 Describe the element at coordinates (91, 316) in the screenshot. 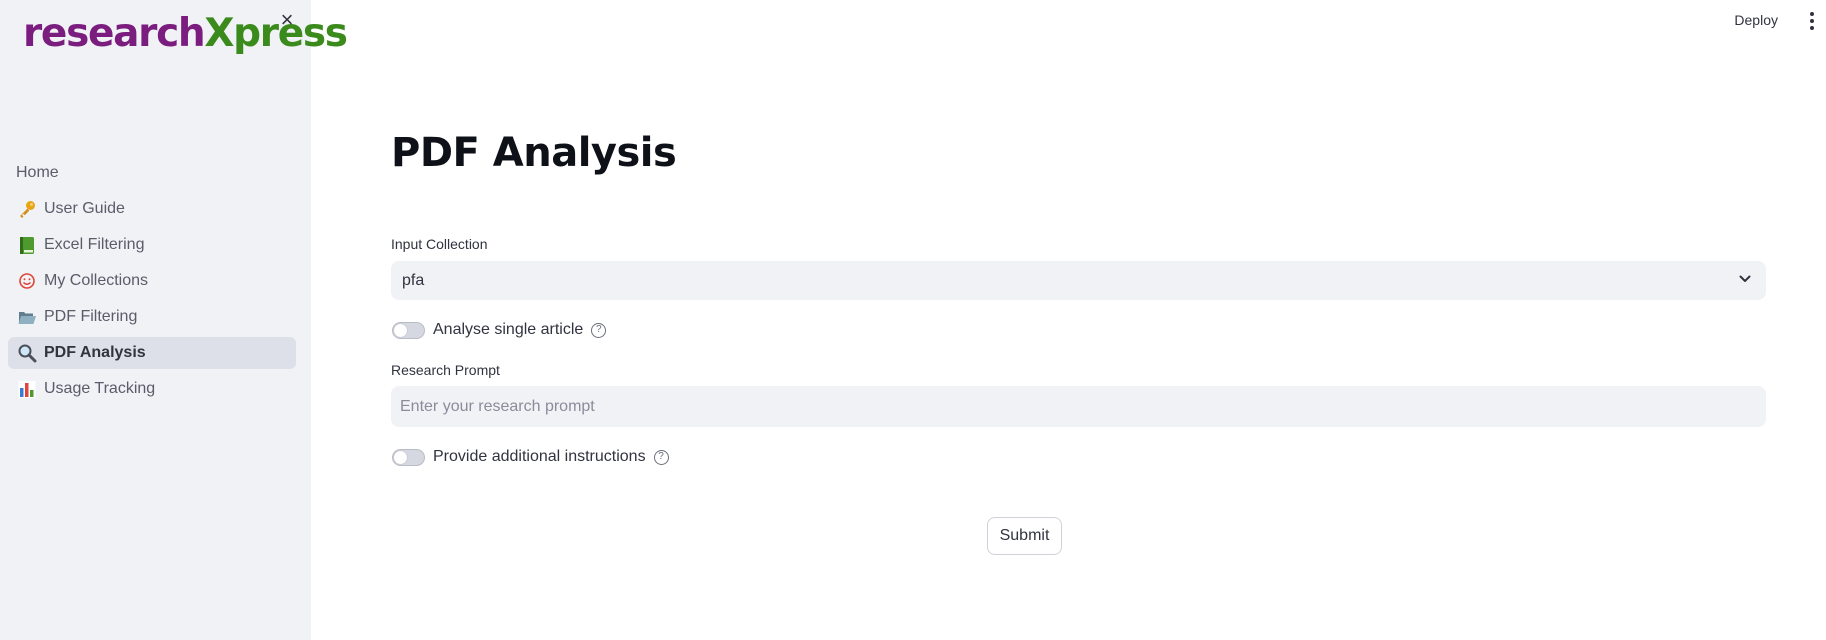

I see `sidebar-item-label: PDF Filtering` at that location.